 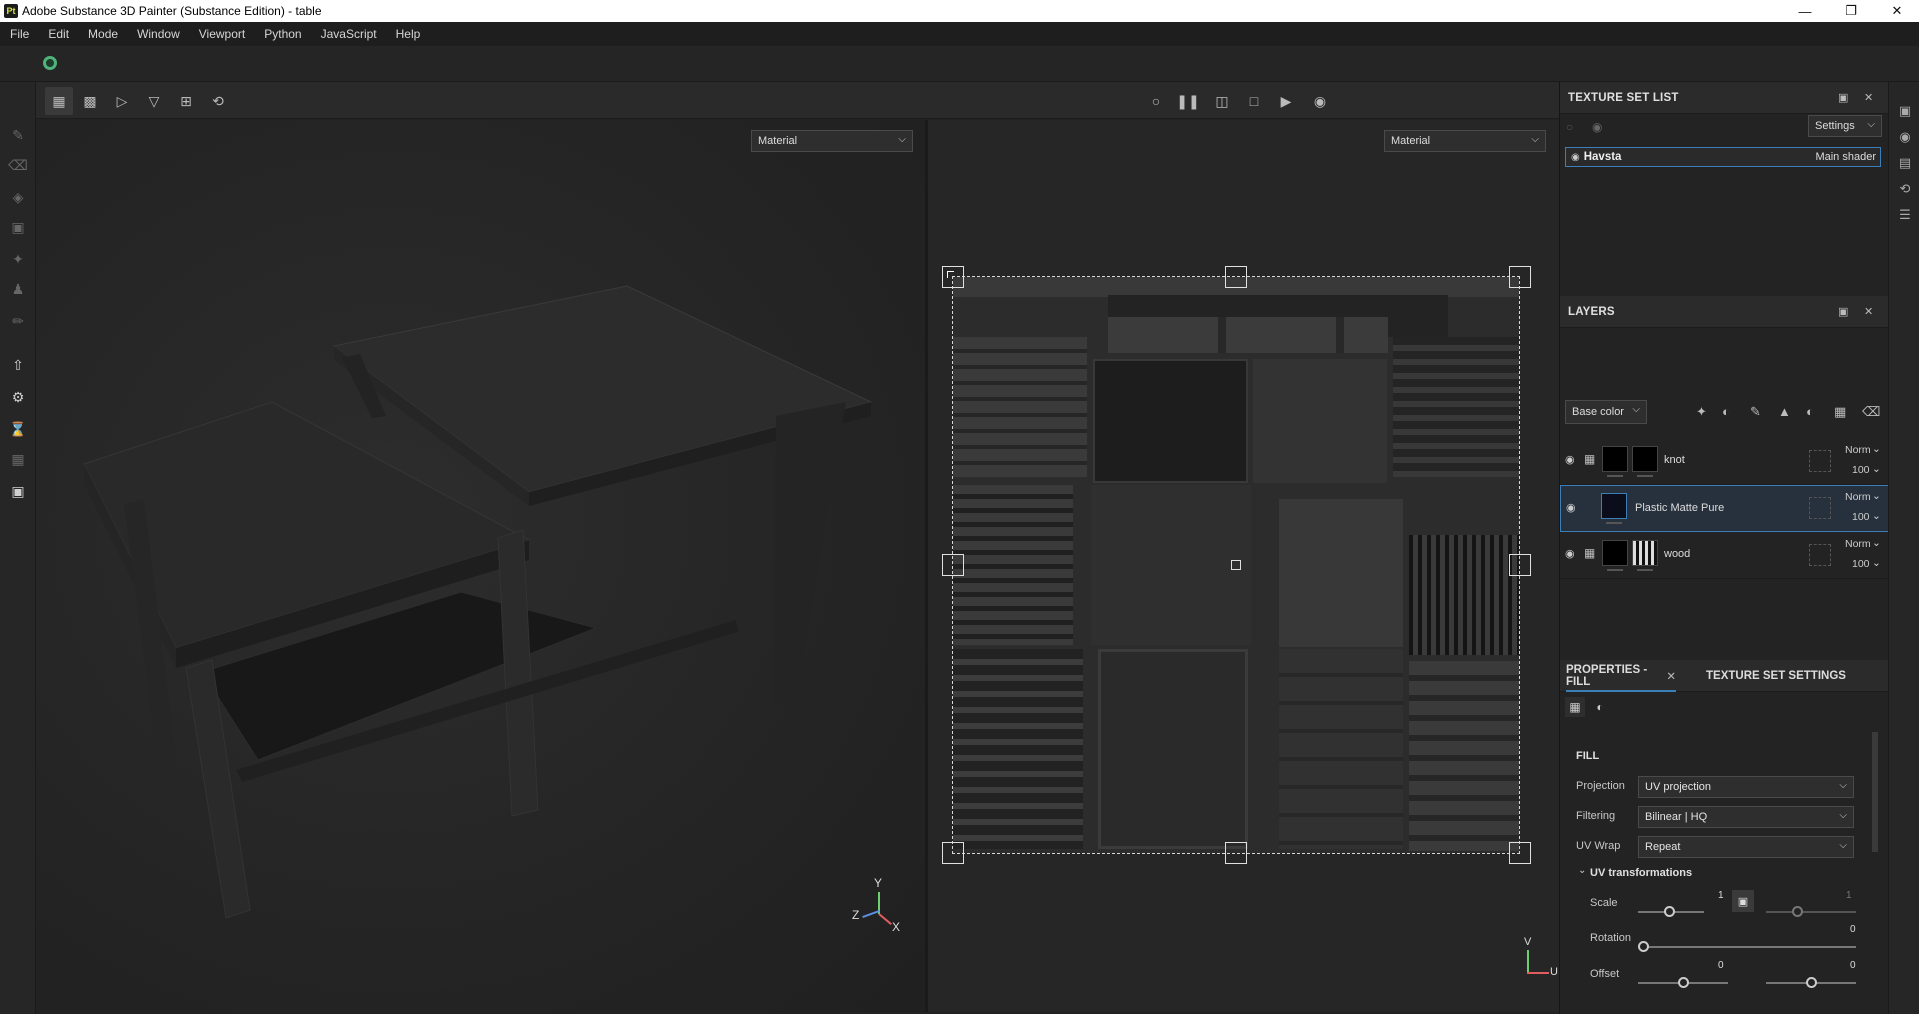 What do you see at coordinates (1236, 277) in the screenshot?
I see `transform-handle-top` at bounding box center [1236, 277].